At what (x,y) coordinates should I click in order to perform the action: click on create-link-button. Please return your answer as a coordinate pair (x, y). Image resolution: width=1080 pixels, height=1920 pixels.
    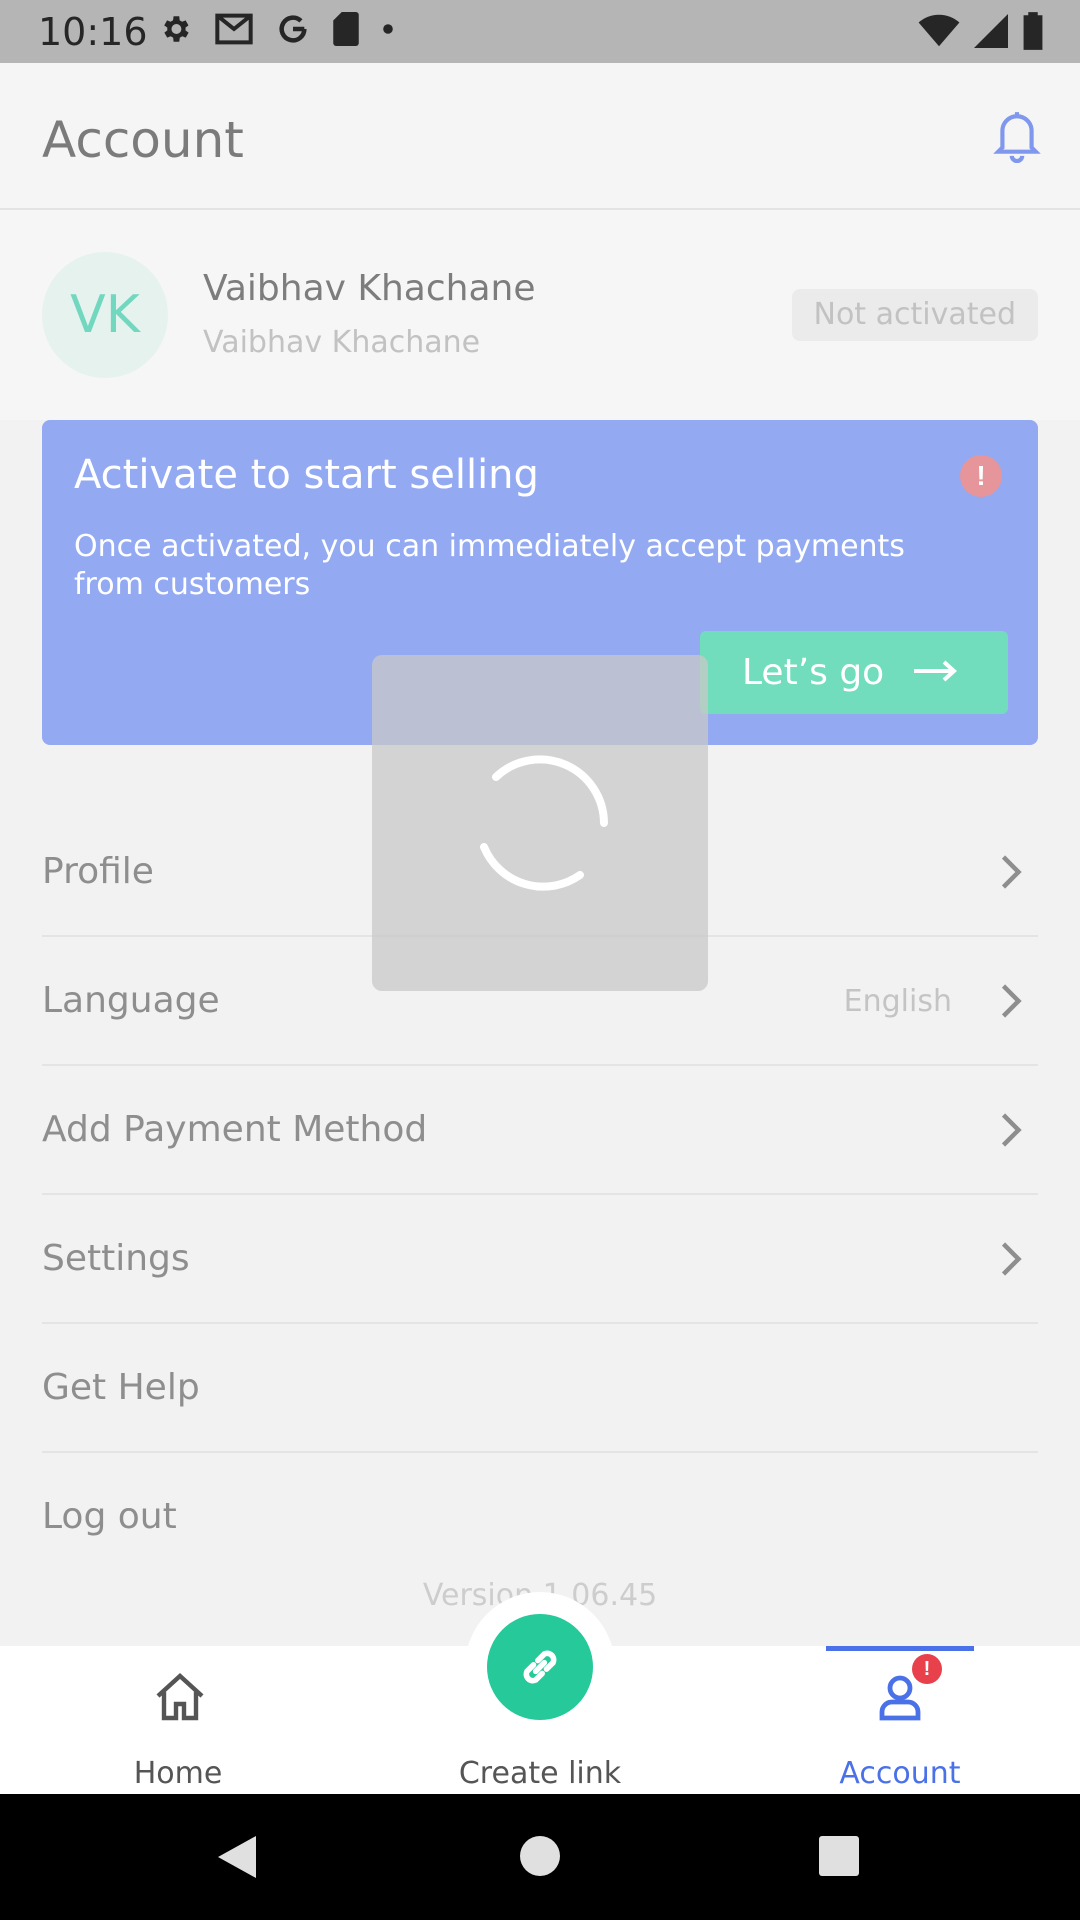
    Looking at the image, I should click on (540, 1667).